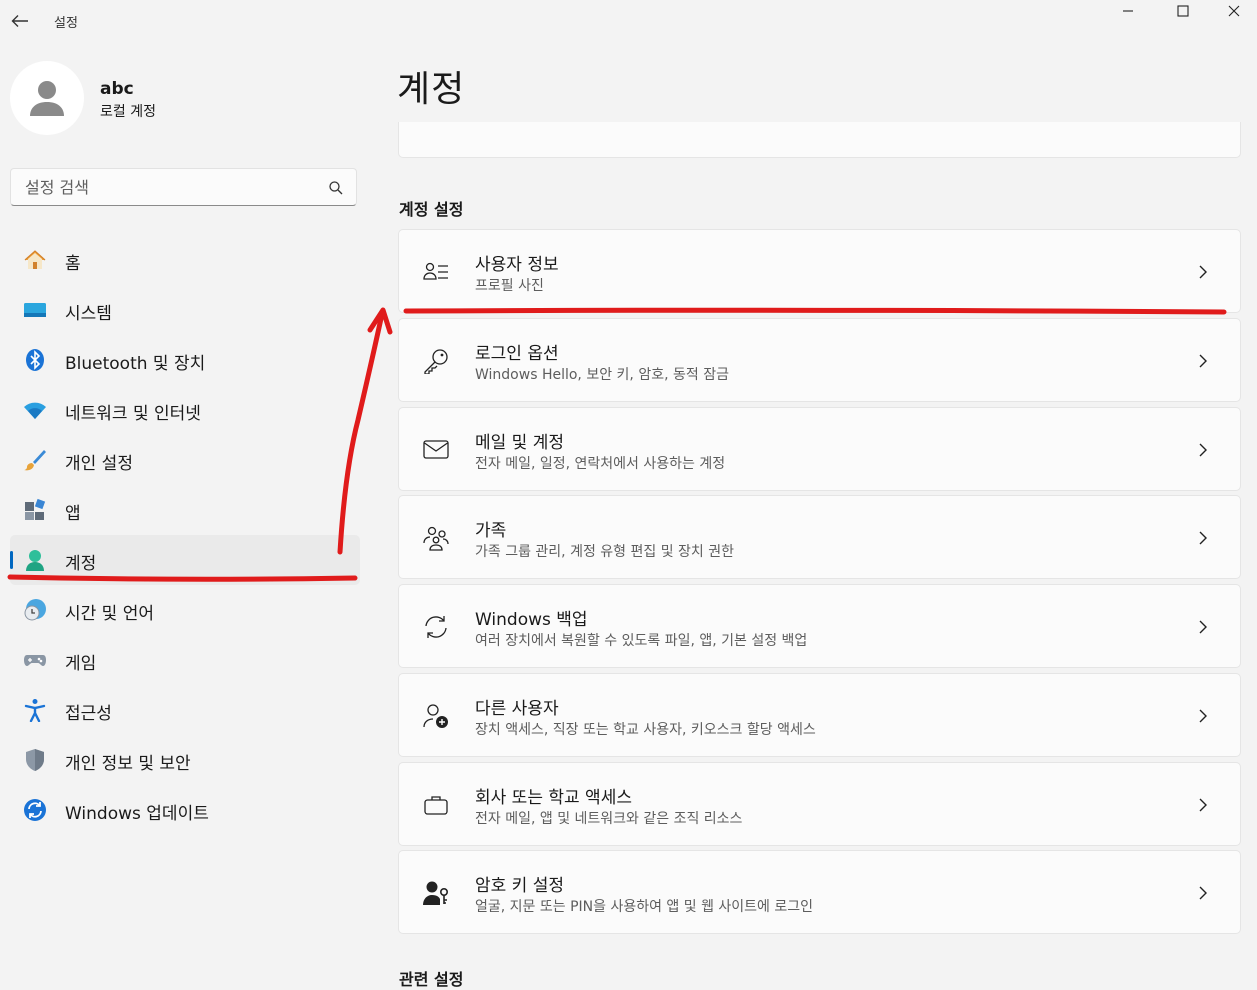 The image size is (1257, 990). I want to click on card-sign-in-options: 로그인 옵션 Windows Hello, 보안 키, 암호, 동적 잠금, so click(819, 360).